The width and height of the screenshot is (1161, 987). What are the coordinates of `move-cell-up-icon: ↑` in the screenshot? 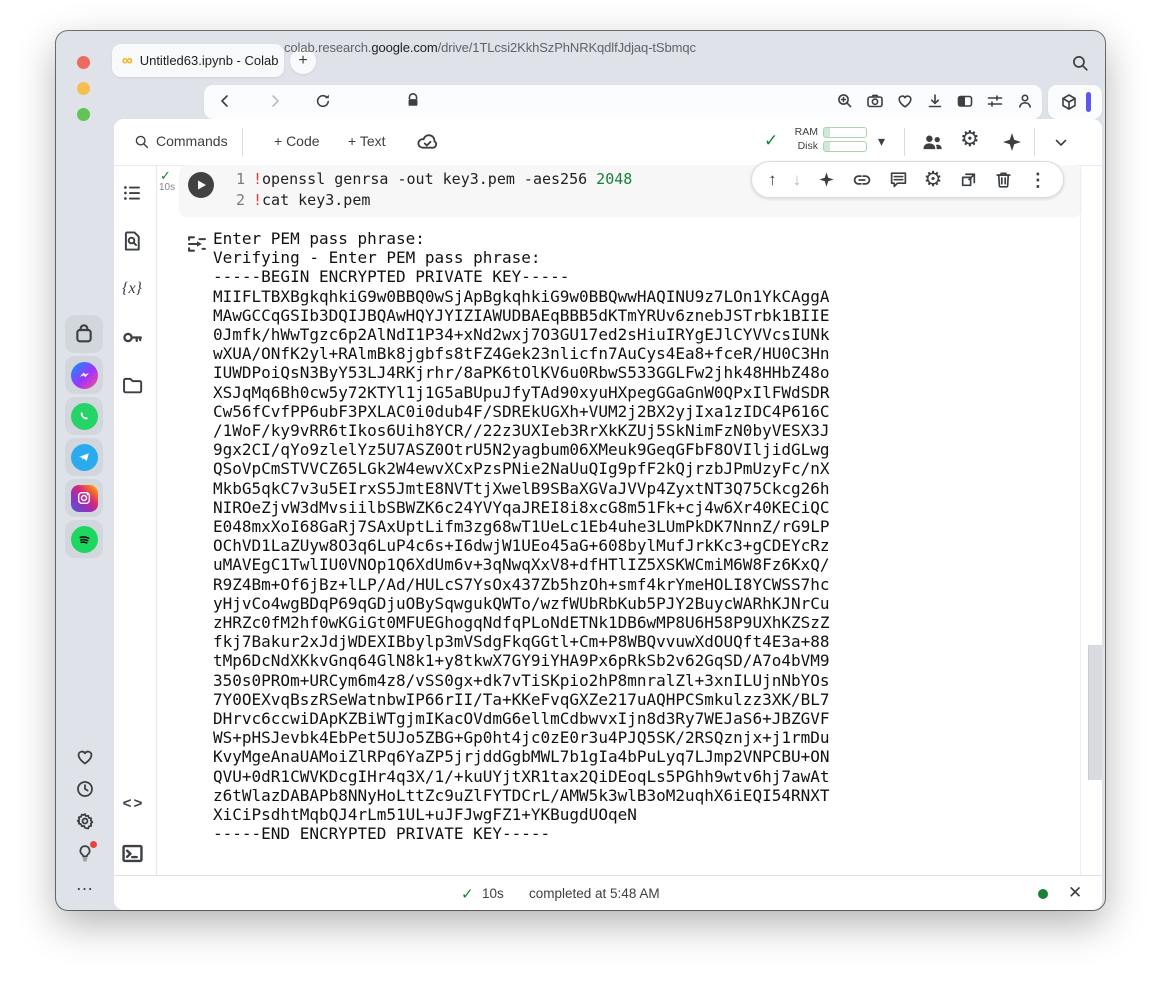 It's located at (772, 179).